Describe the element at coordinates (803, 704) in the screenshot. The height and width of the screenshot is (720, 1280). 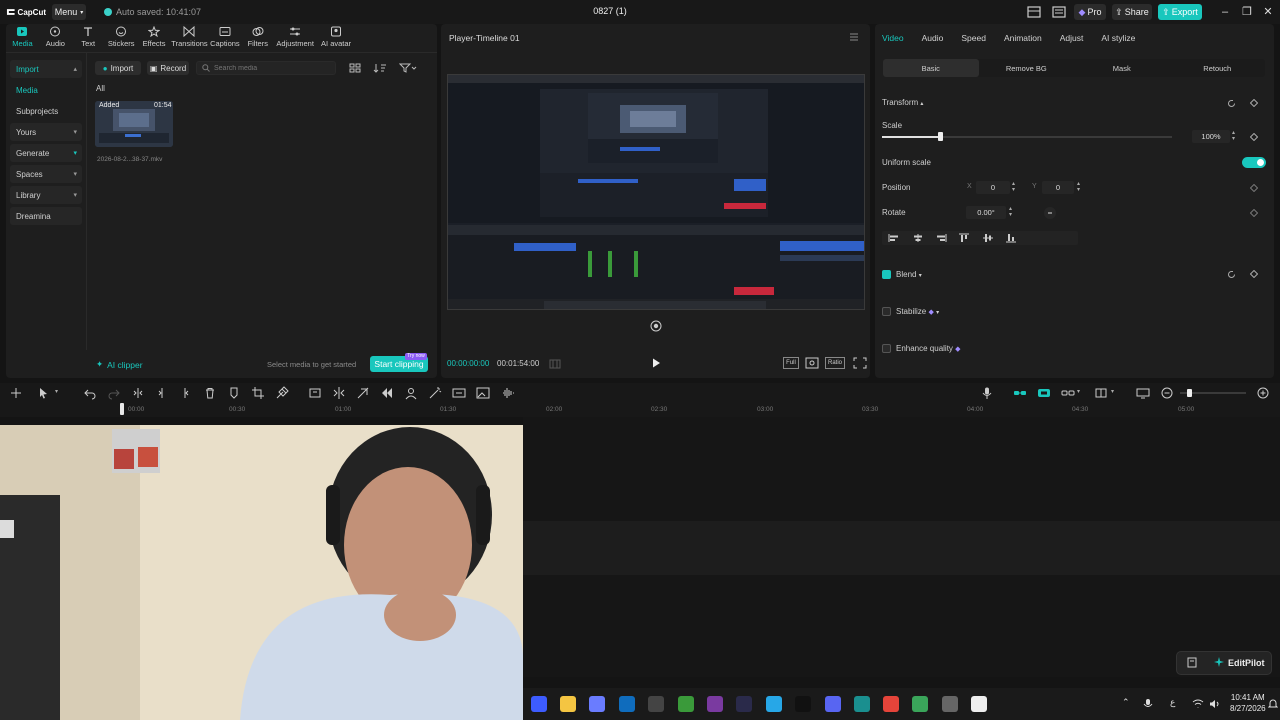
I see `tiktok-icon` at that location.